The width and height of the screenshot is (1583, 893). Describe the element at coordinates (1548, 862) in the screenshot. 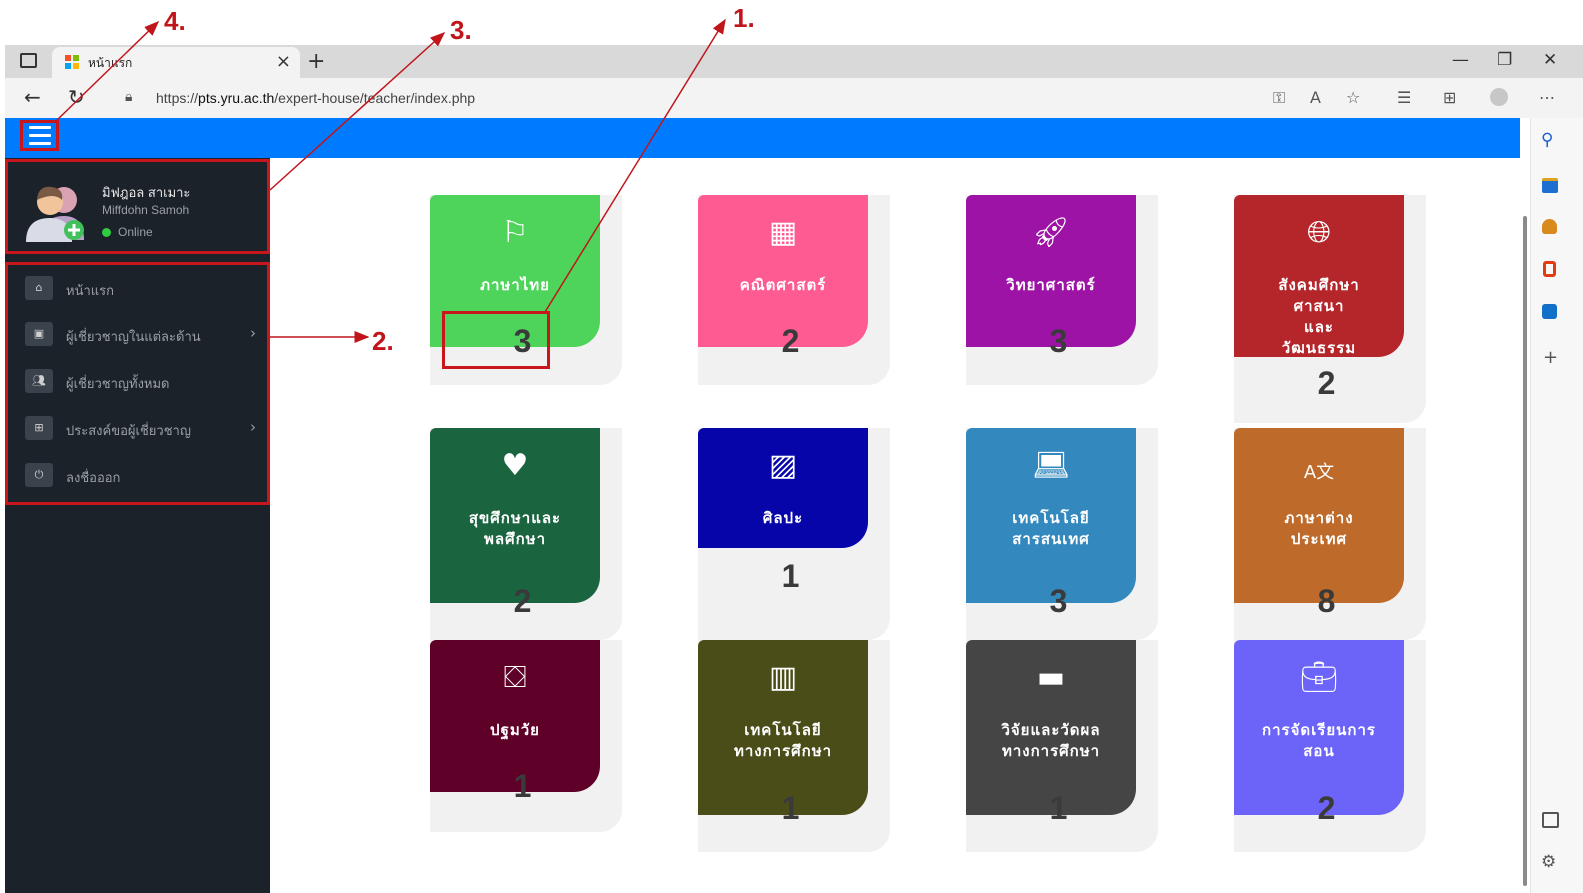

I see `sidebar-settings-icon: ⚙` at that location.